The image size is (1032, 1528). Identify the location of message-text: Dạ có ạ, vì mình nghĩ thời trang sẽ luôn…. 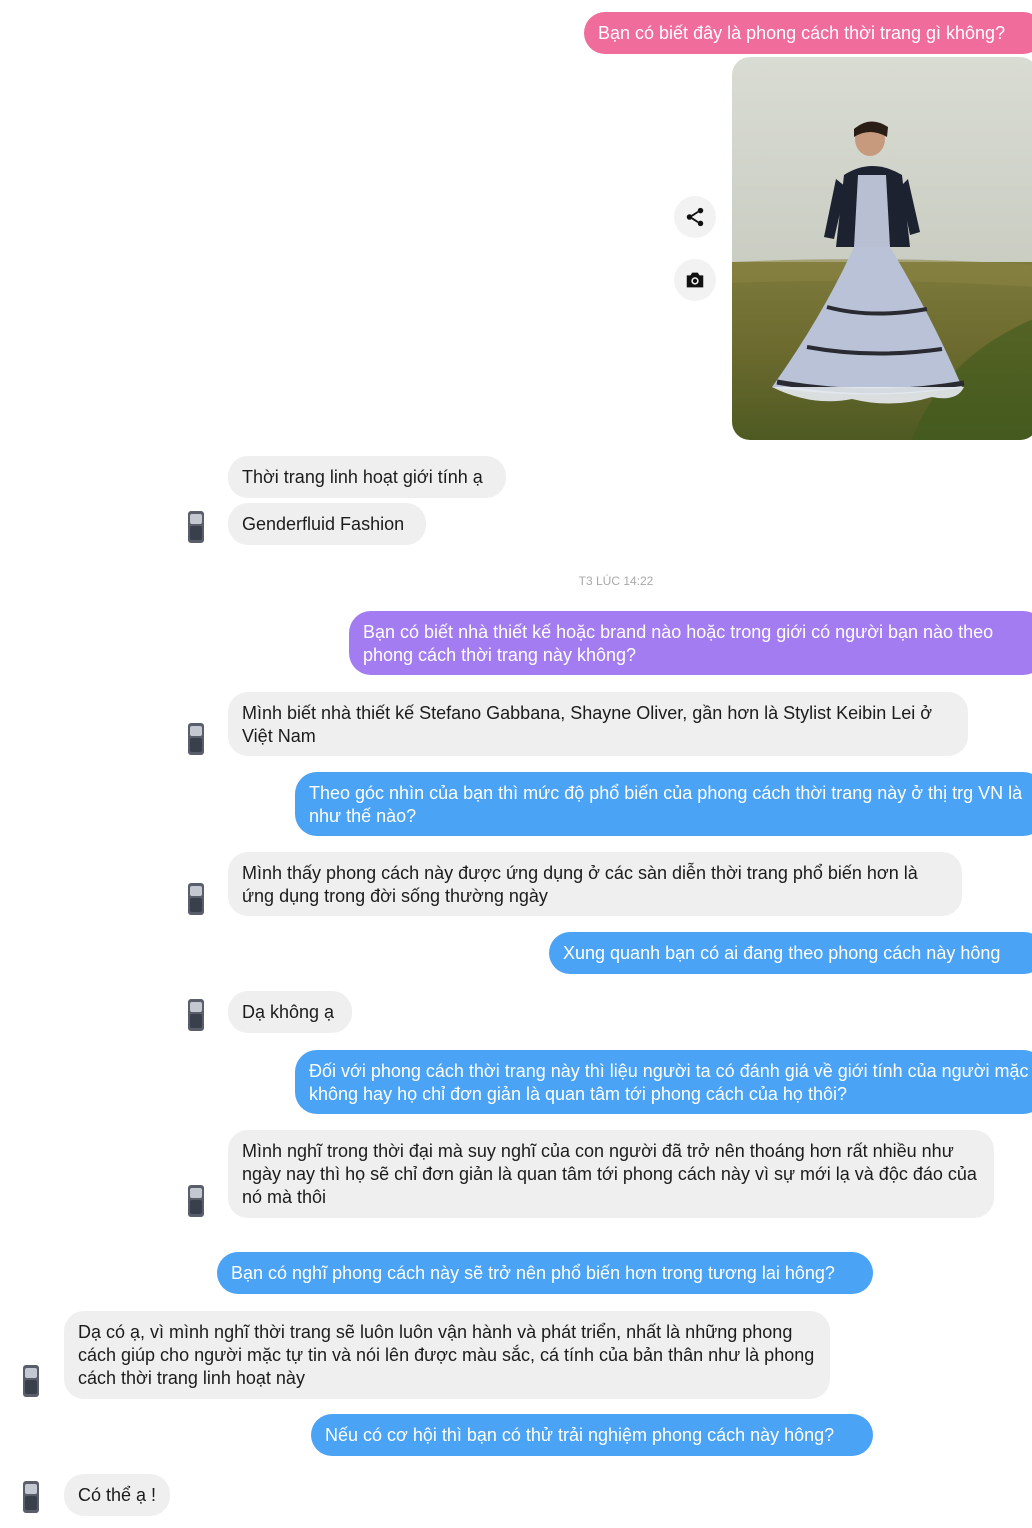
(446, 1355).